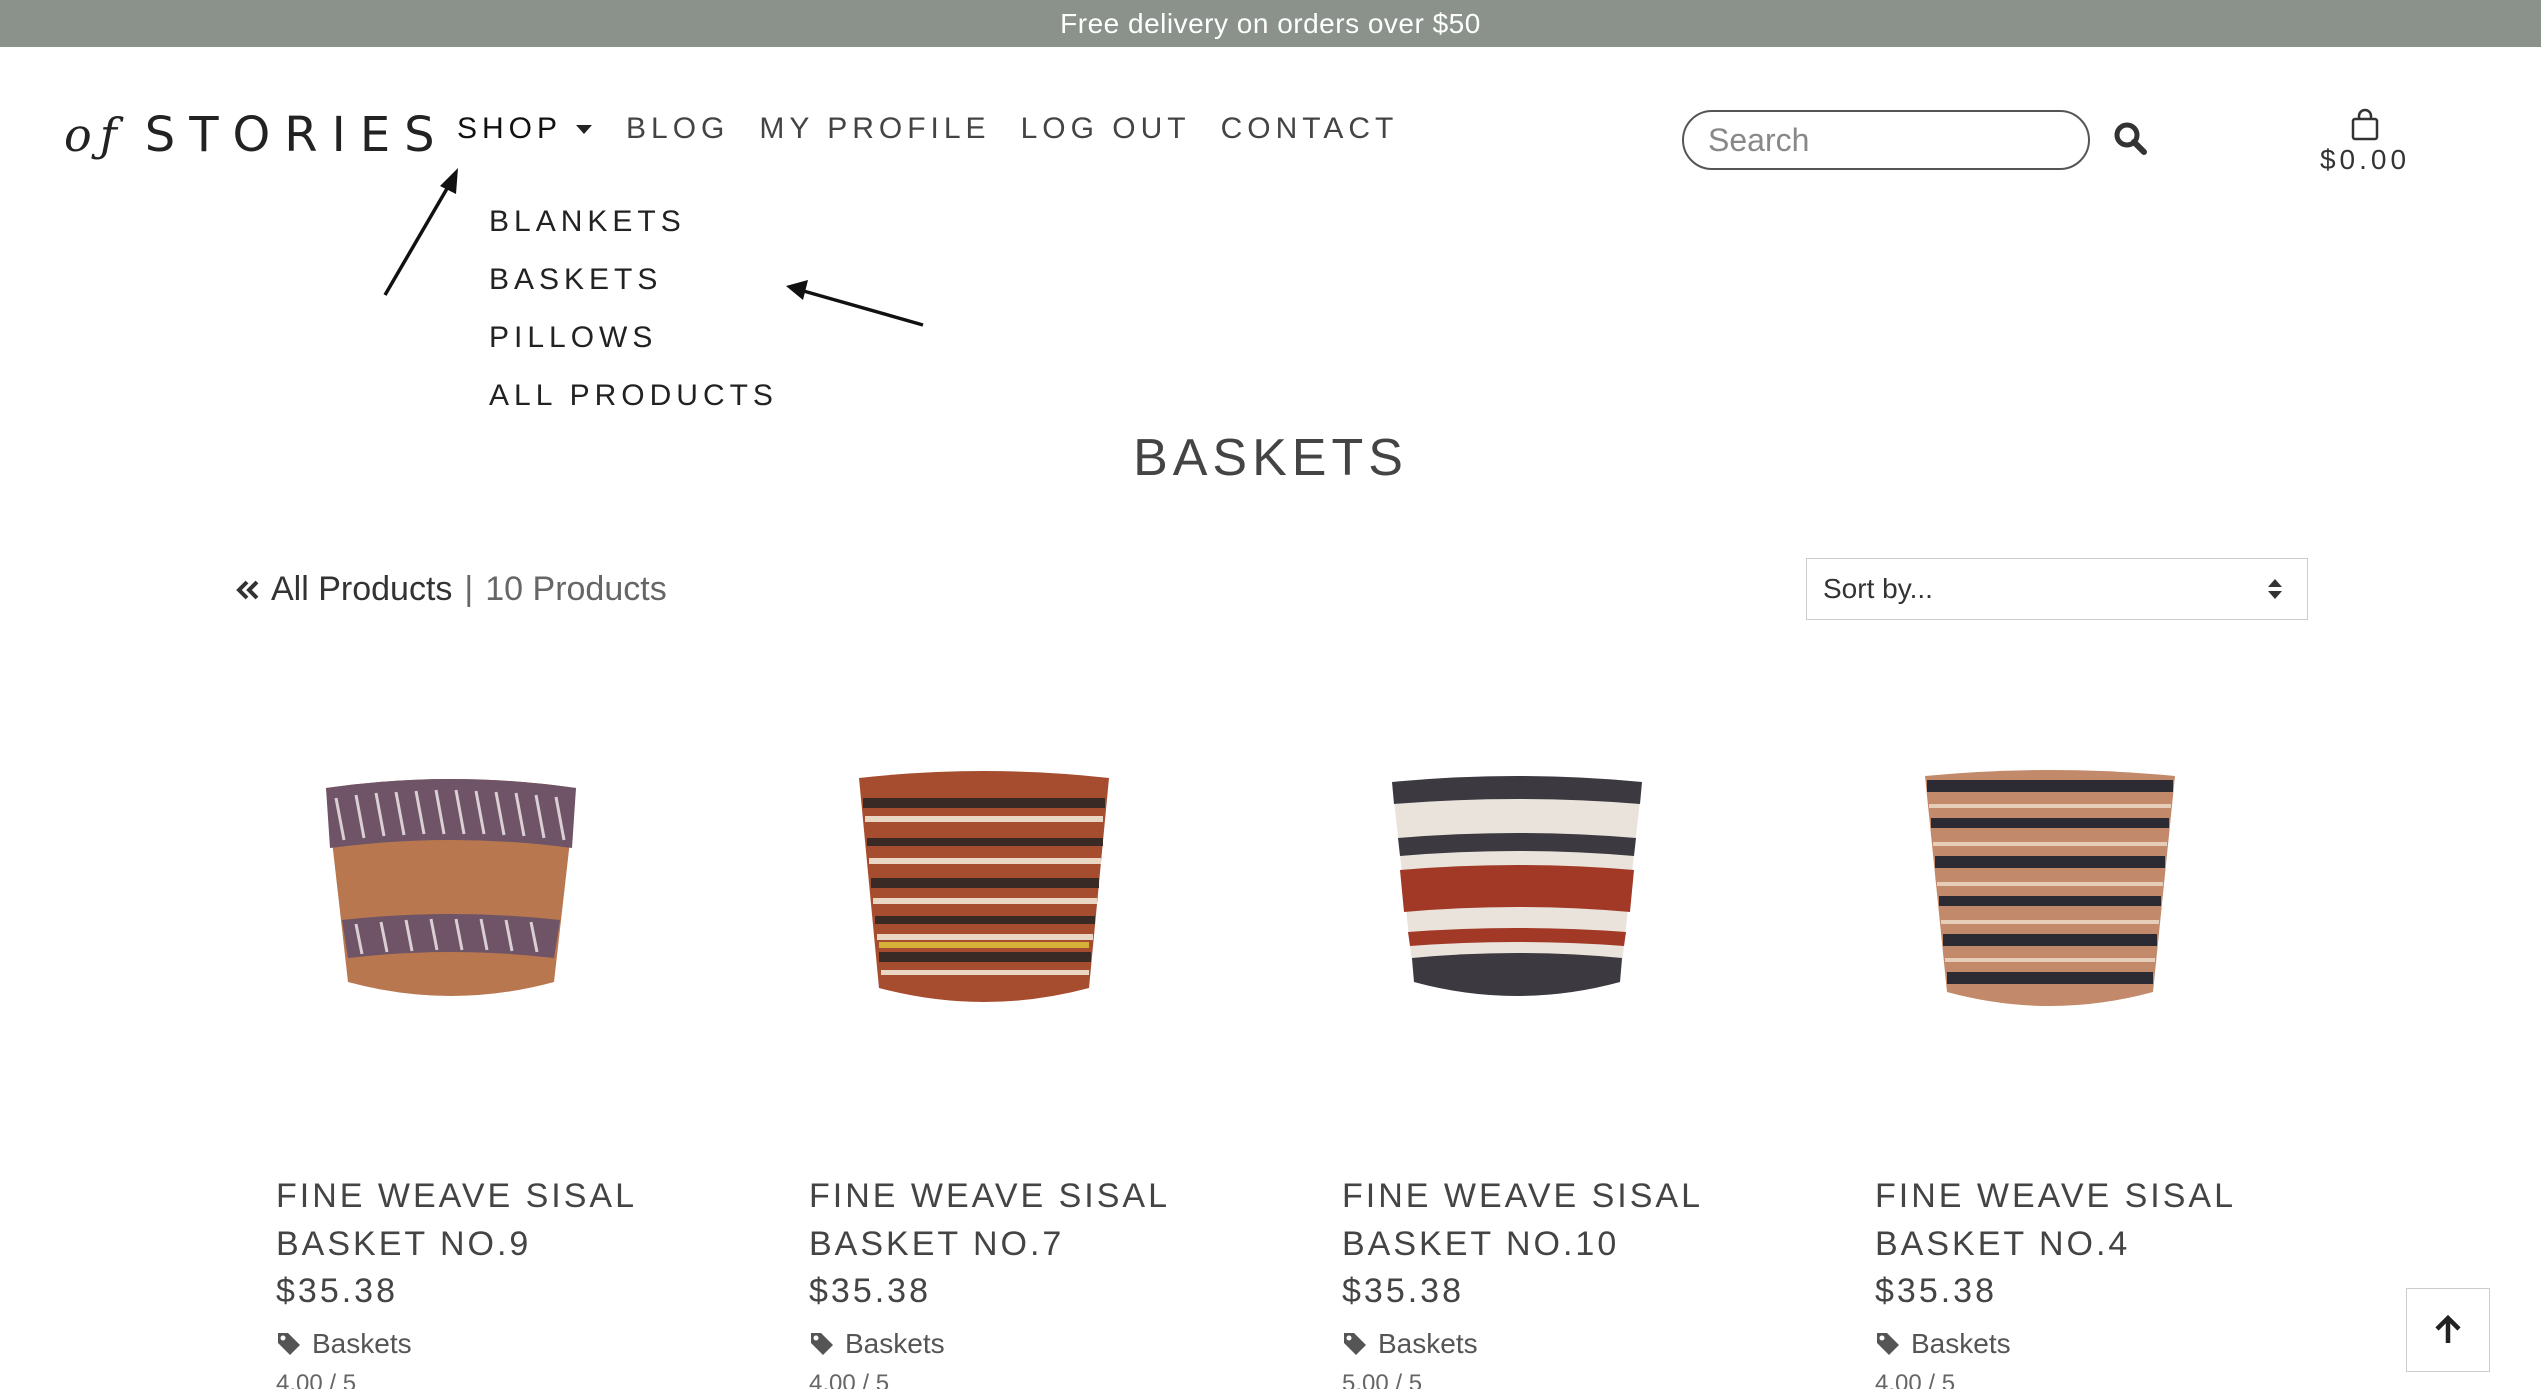 Image resolution: width=2541 pixels, height=1389 pixels. I want to click on product-name-line-2: BASKET NO.7, so click(937, 1244).